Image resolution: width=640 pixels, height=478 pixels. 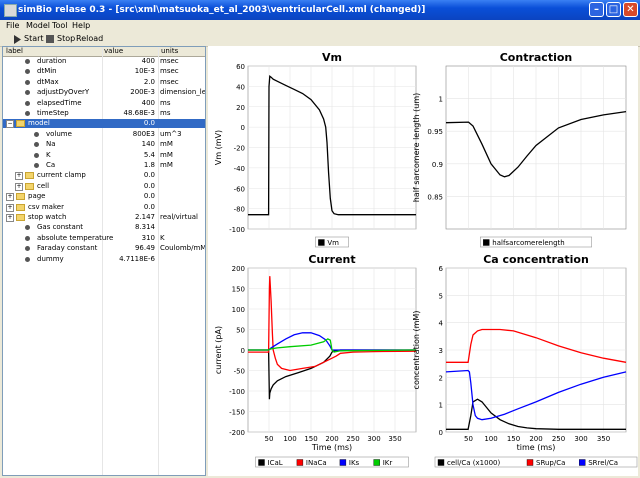 What do you see at coordinates (333, 243) in the screenshot?
I see `legend-label: Vm` at bounding box center [333, 243].